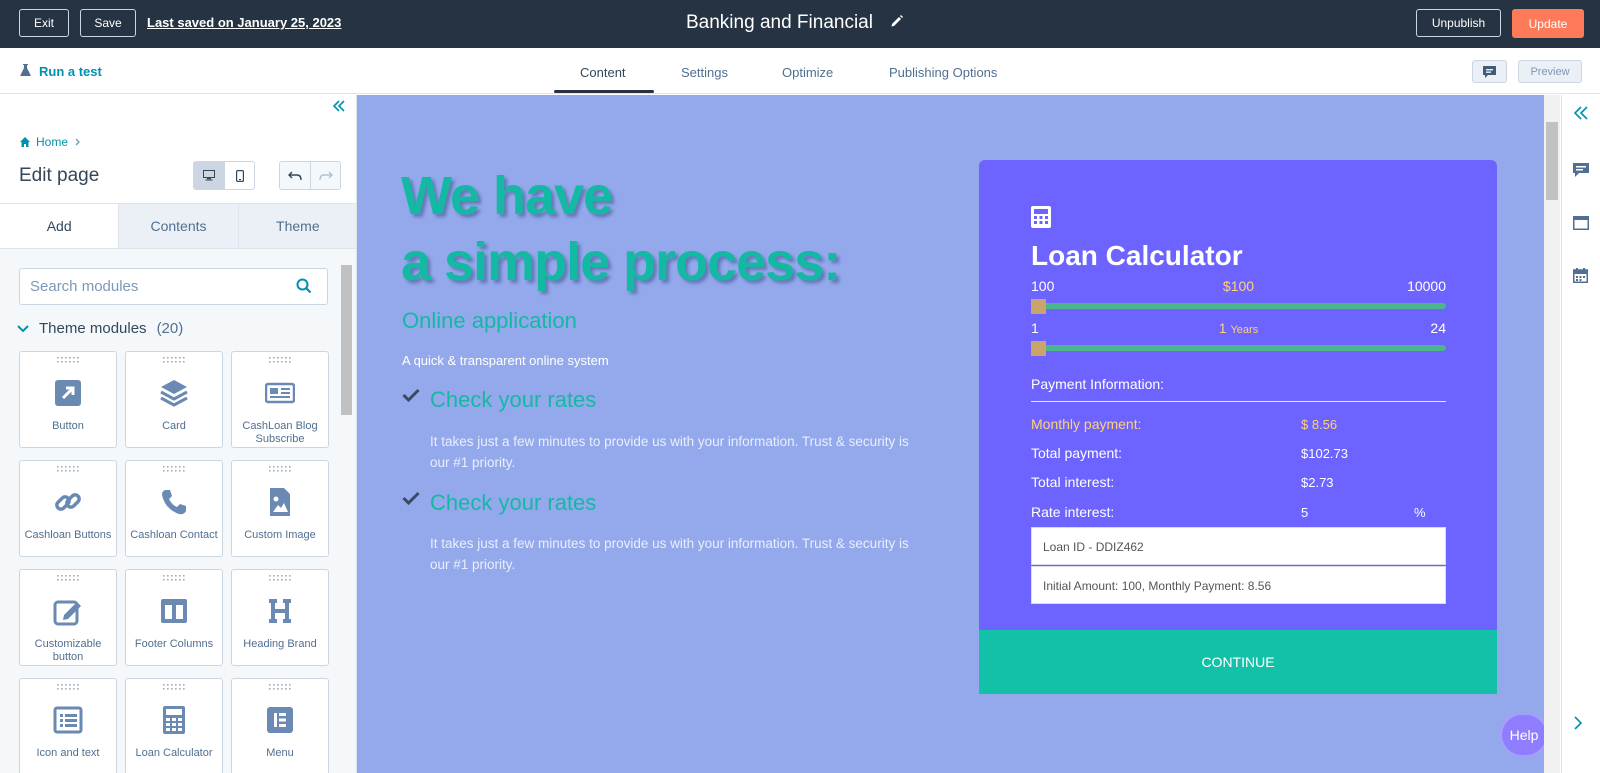 The image size is (1600, 773). What do you see at coordinates (346, 340) in the screenshot?
I see `sidebar-scroll-thumb` at bounding box center [346, 340].